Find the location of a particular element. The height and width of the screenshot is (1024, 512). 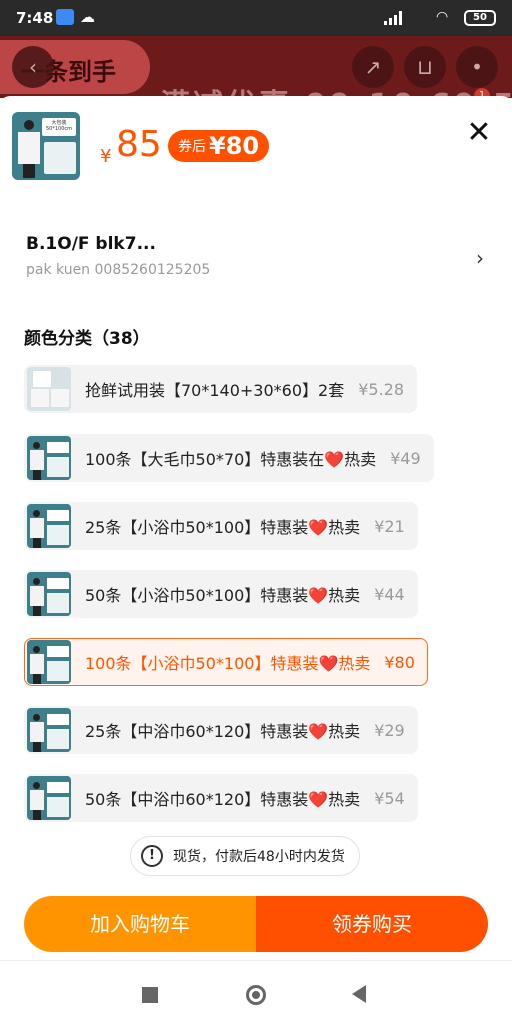

shipping-note: ! 现货，付款后48小时内发货 is located at coordinates (245, 856).